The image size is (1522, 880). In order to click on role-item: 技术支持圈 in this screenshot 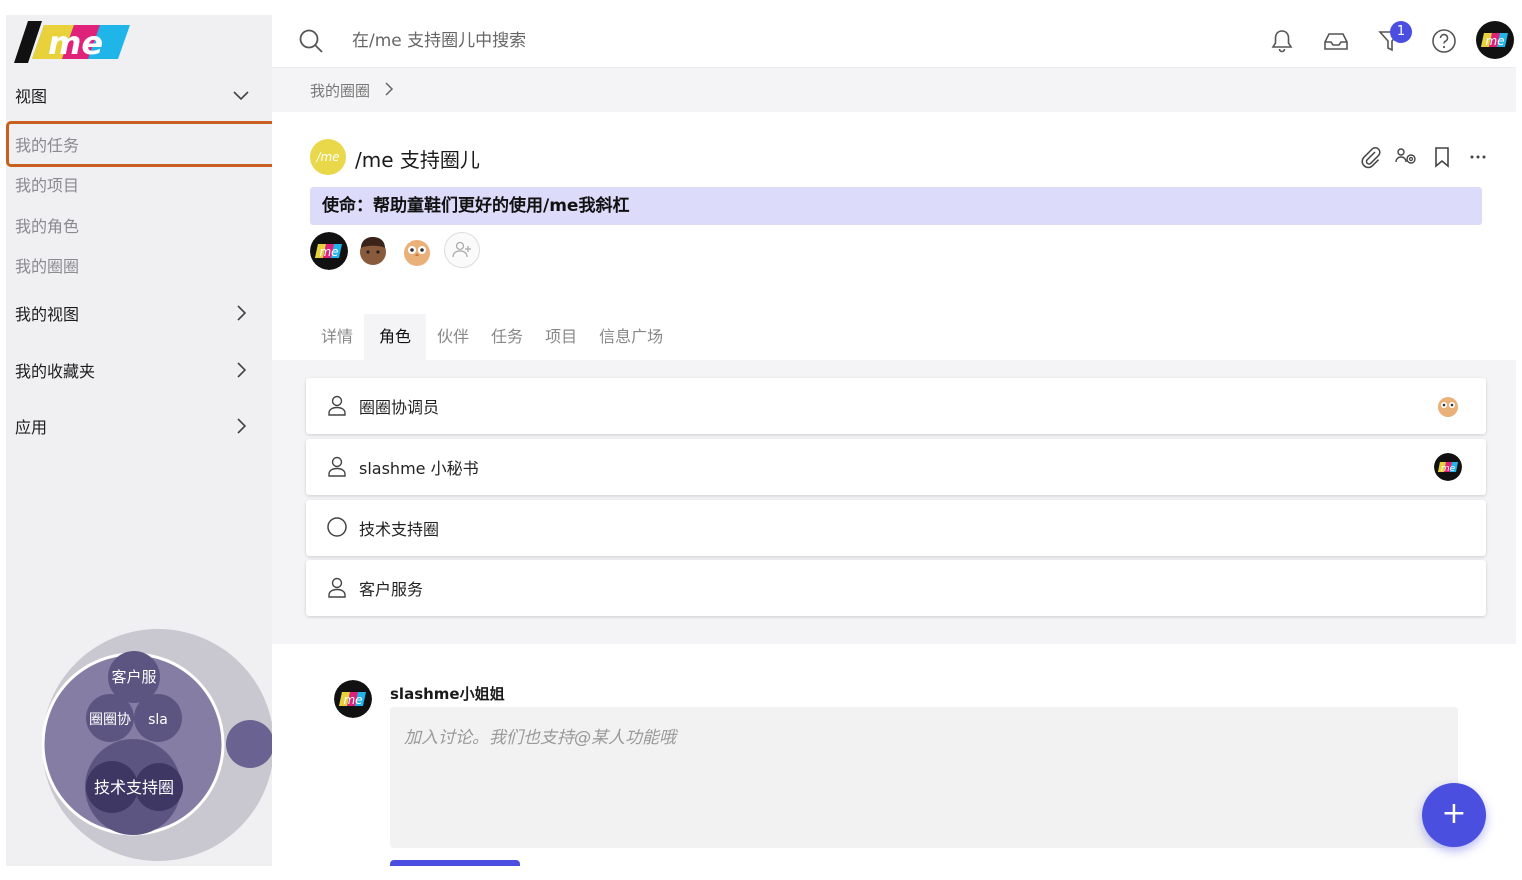, I will do `click(896, 528)`.